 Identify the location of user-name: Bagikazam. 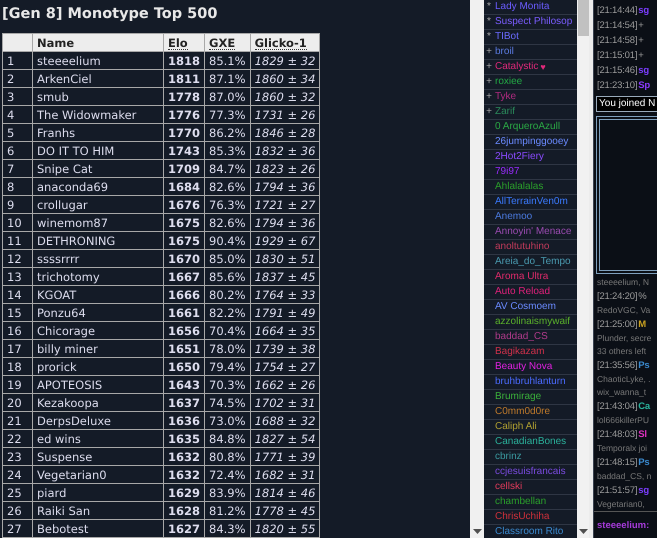
(518, 352).